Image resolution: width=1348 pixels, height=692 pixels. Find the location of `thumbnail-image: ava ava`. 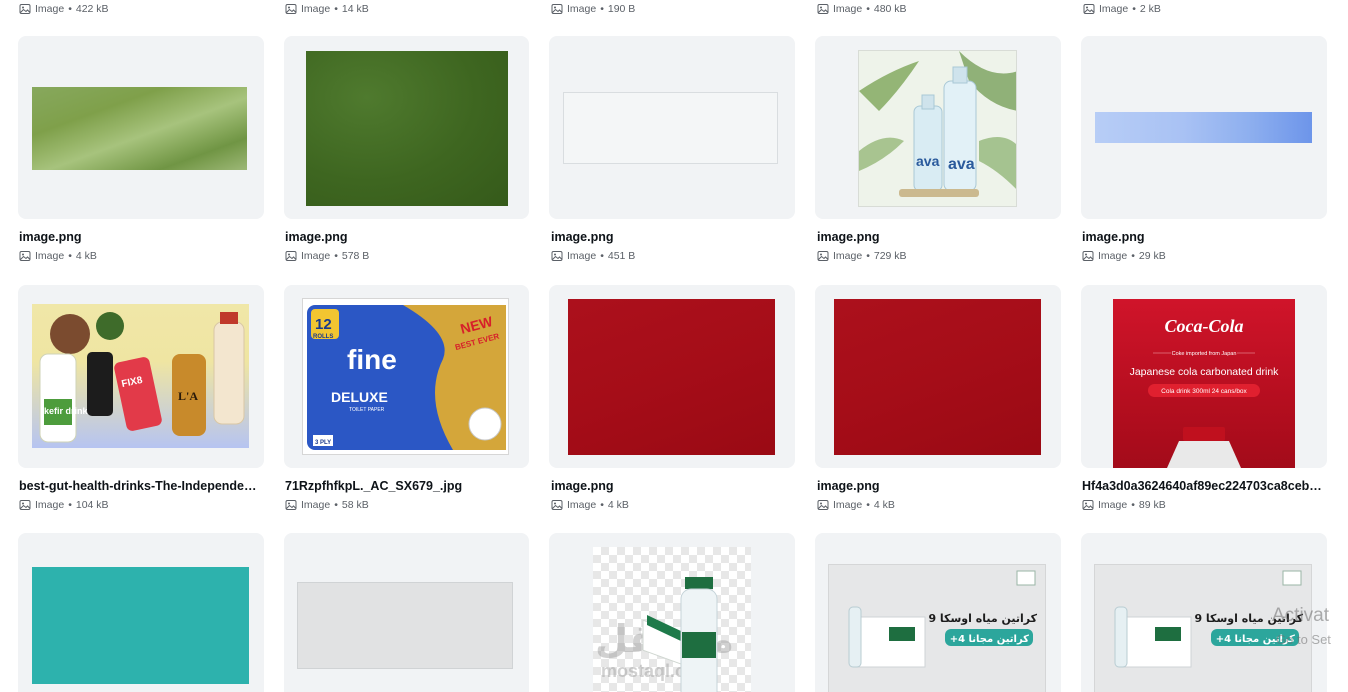

thumbnail-image: ava ava is located at coordinates (937, 128).